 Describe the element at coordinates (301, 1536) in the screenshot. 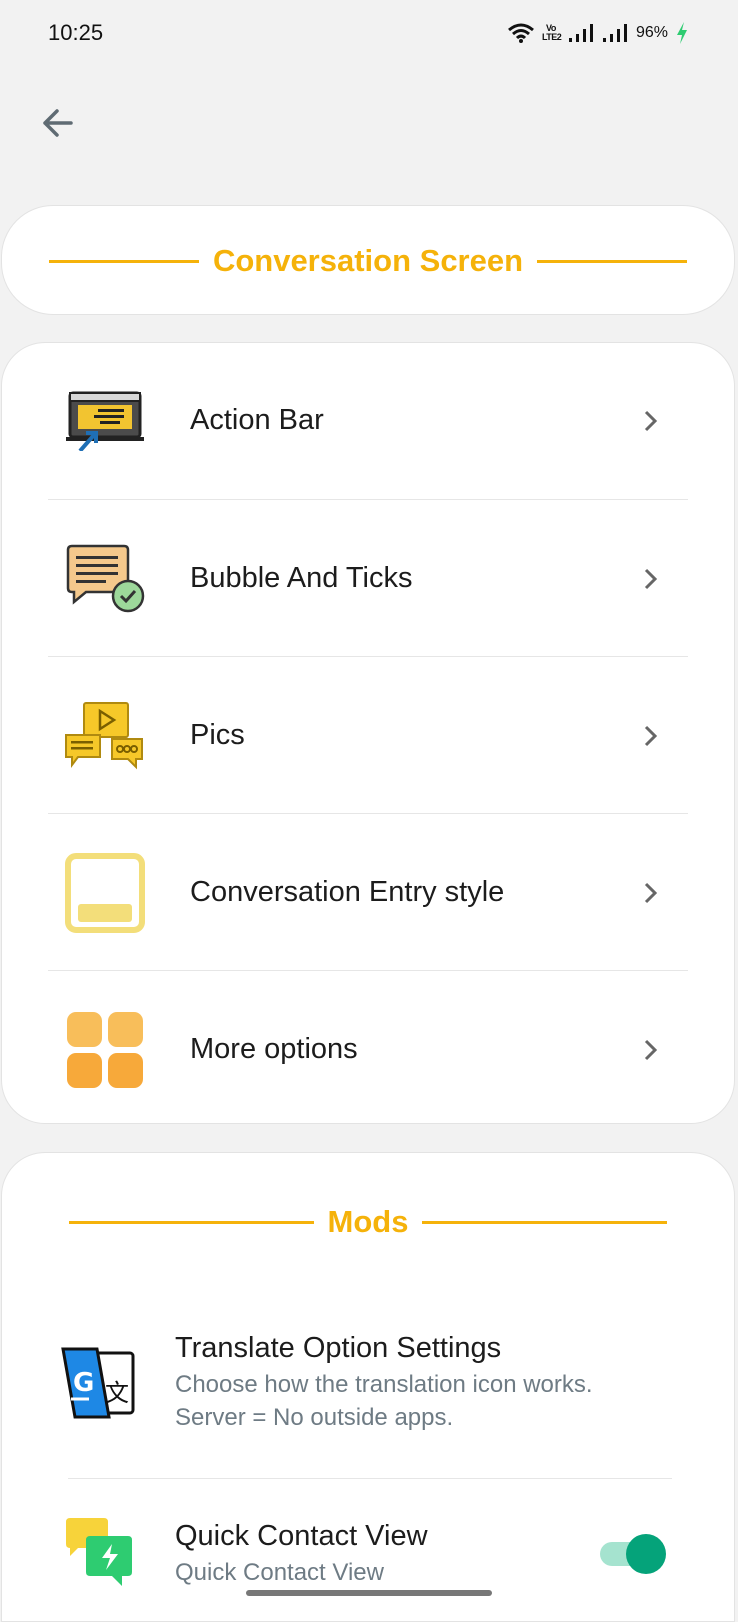

I see `mod-title: Quick Contact View` at that location.